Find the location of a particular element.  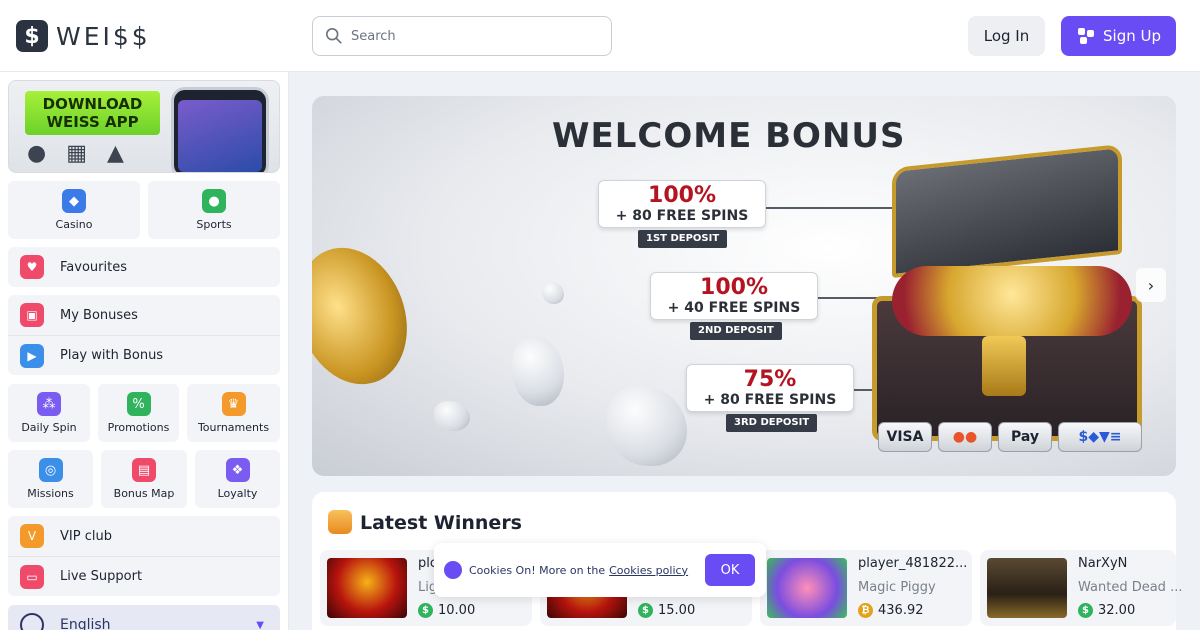

cookie-ok-button: OK is located at coordinates (730, 570).